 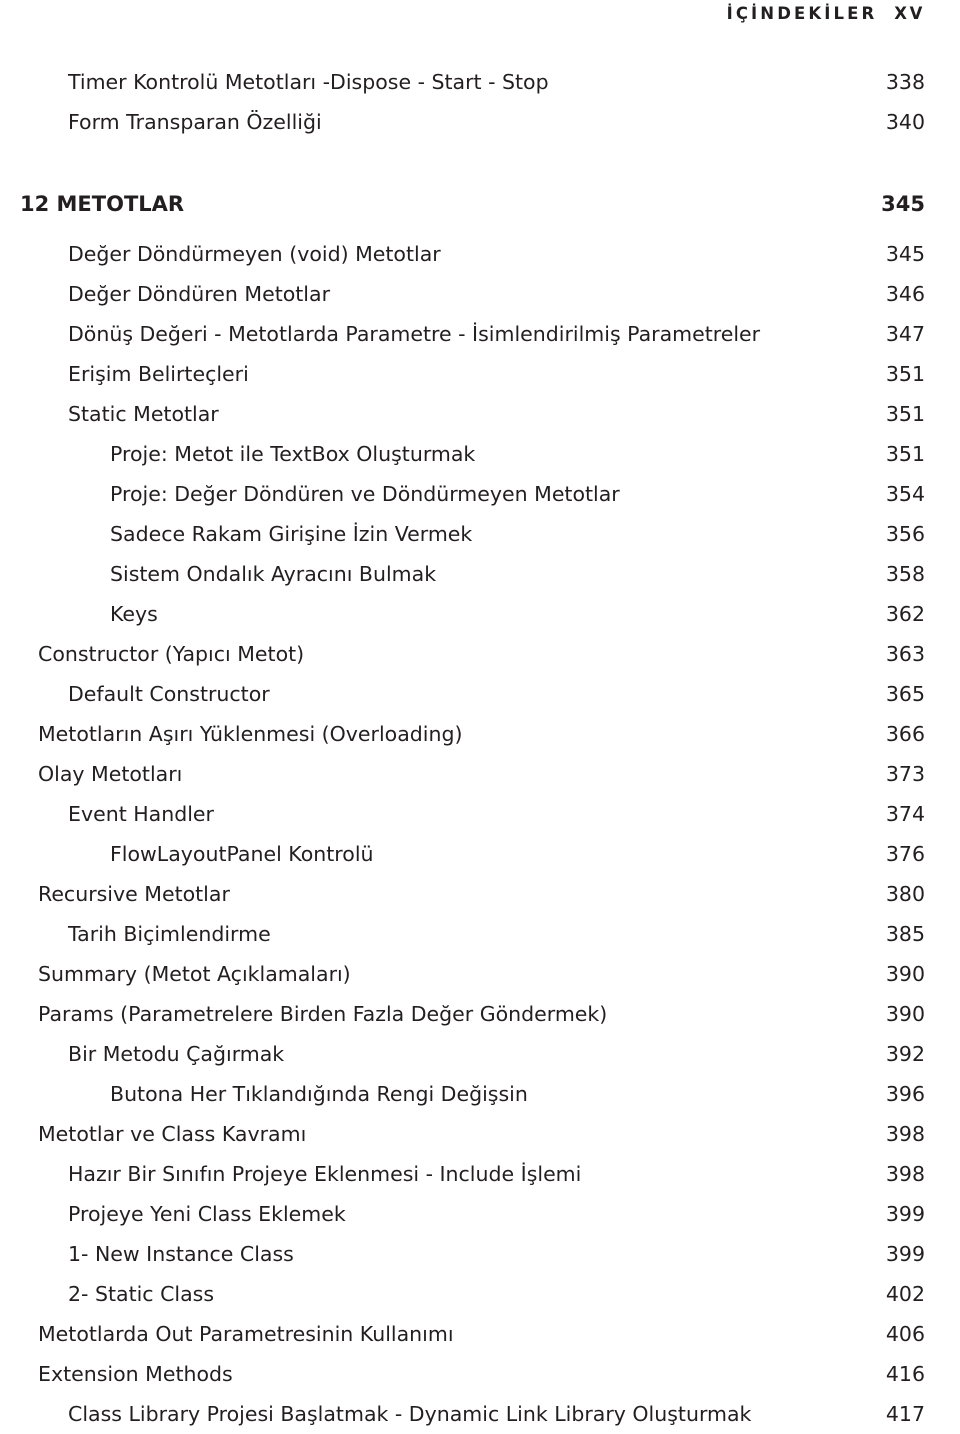 I want to click on toc-entry-label: Tarih Biçimlendirme, so click(x=169, y=934).